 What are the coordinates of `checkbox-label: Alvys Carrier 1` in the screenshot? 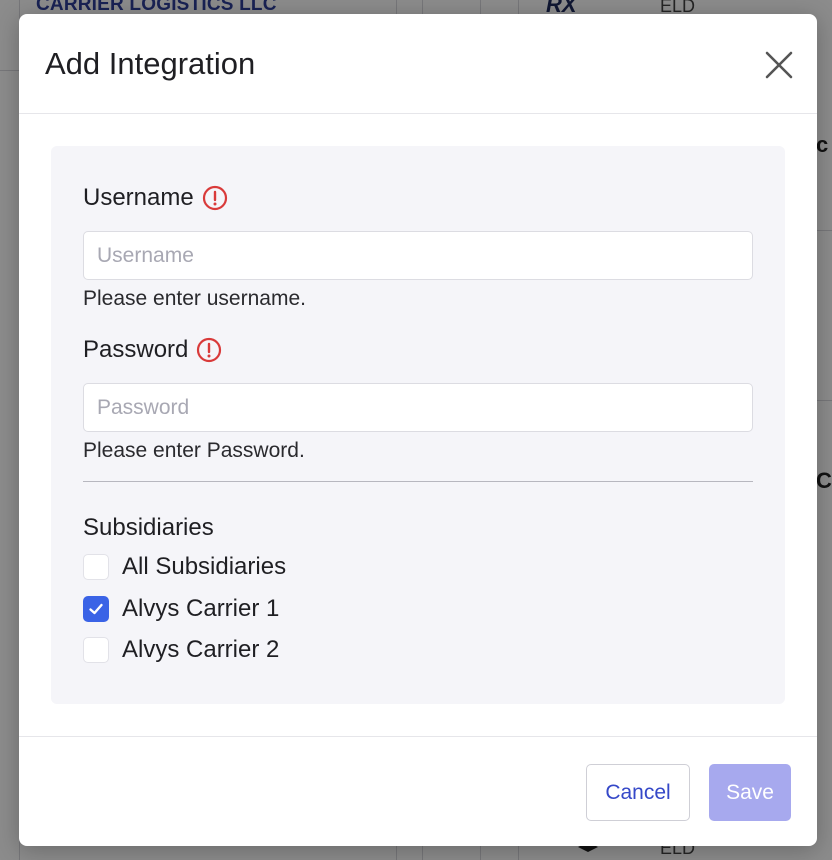 It's located at (201, 608).